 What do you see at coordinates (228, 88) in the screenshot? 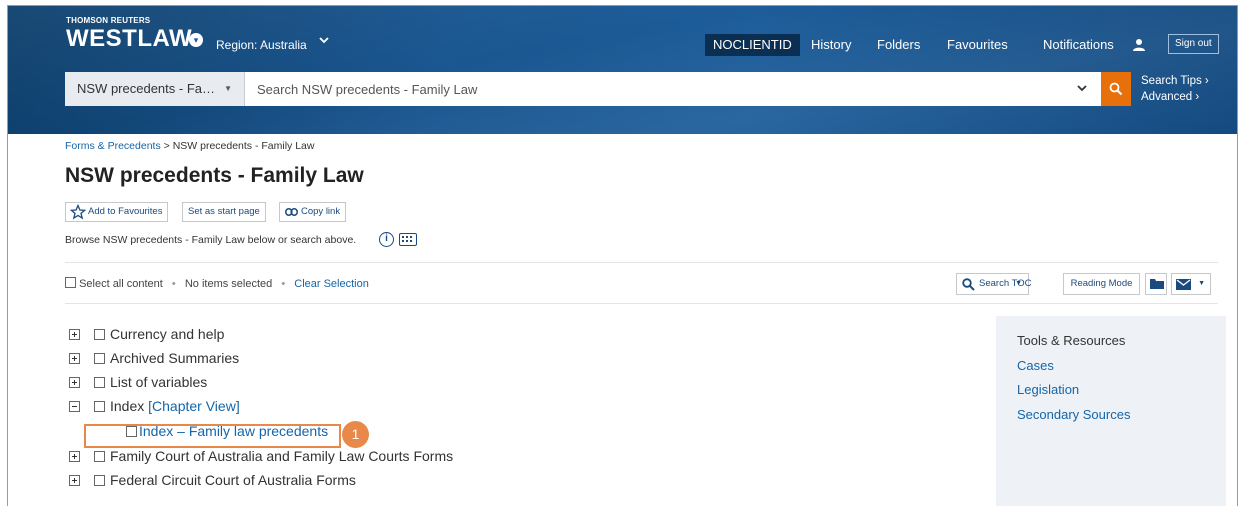
I see `scope-caret-icon: ▼` at bounding box center [228, 88].